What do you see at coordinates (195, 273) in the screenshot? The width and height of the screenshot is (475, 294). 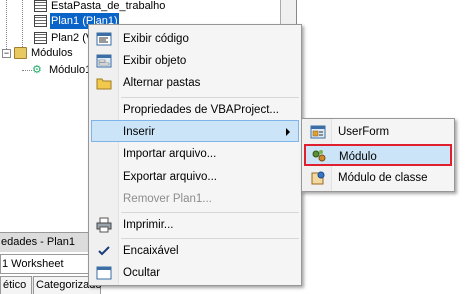 I see `menu-item-ocultar: Ocultar` at bounding box center [195, 273].